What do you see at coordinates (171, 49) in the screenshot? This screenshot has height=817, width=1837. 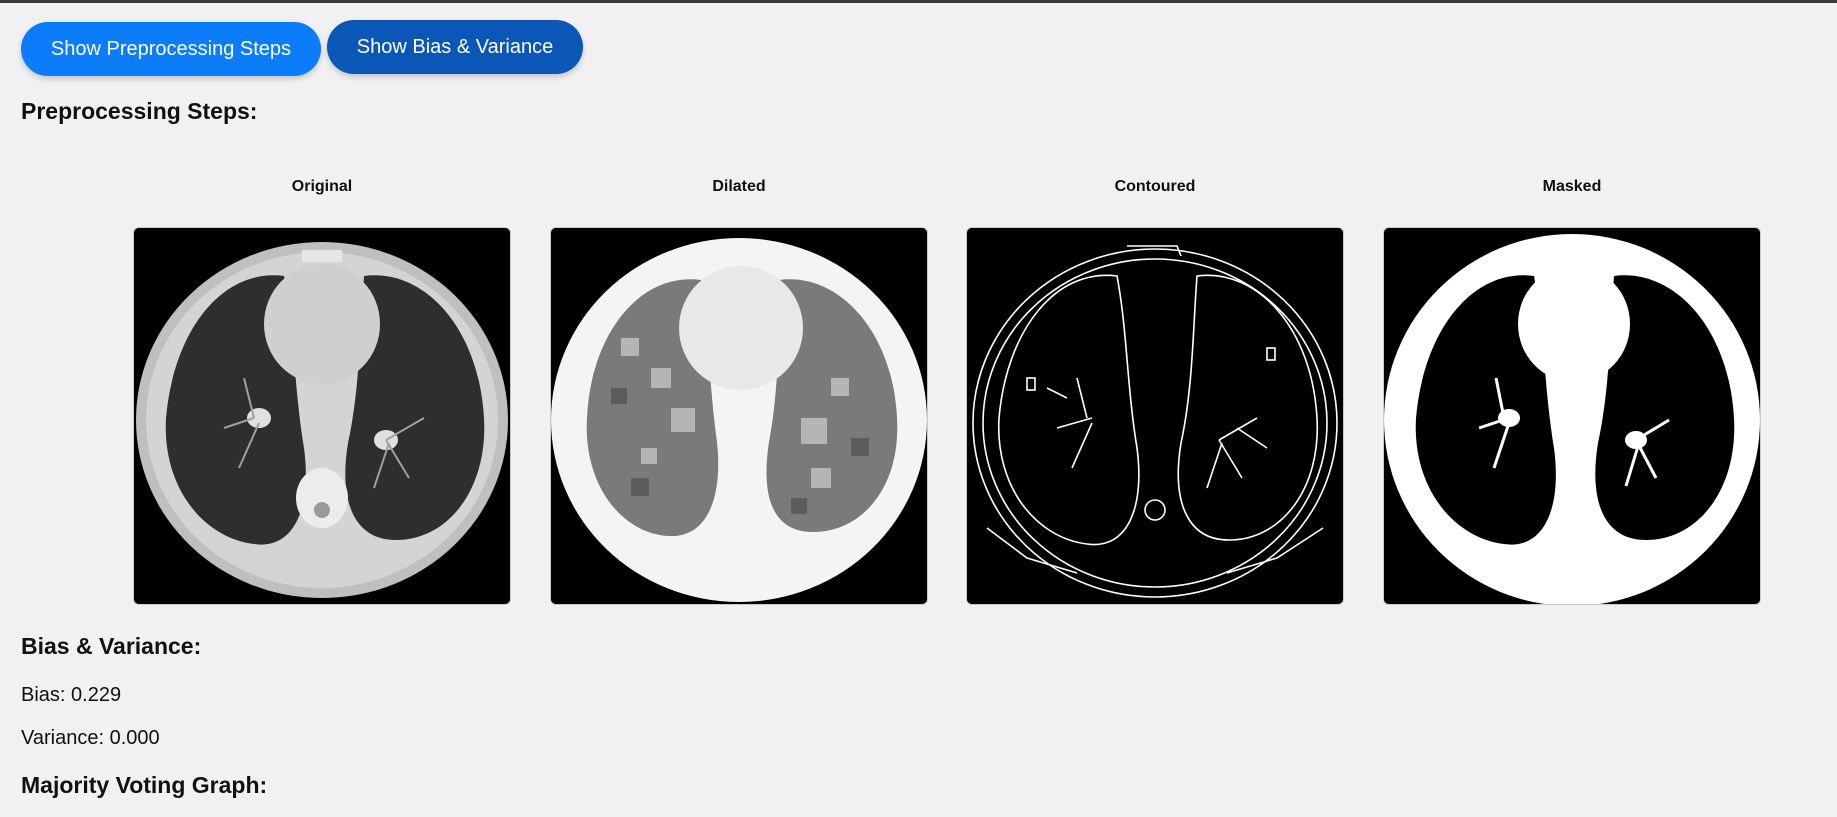 I see `show-preprocessing-steps-button: Show Preprocessing Steps` at bounding box center [171, 49].